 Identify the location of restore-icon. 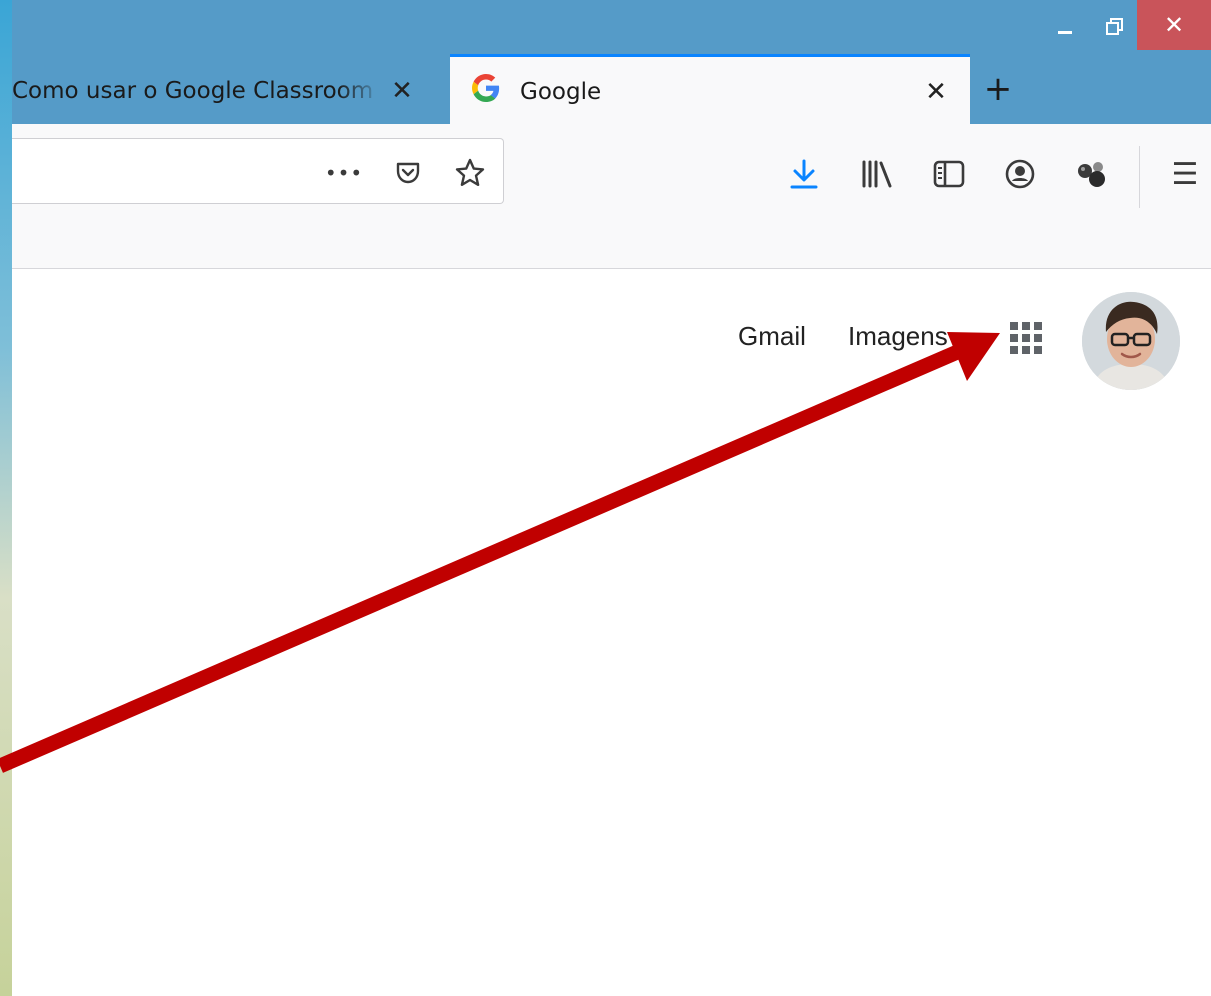
(1114, 26).